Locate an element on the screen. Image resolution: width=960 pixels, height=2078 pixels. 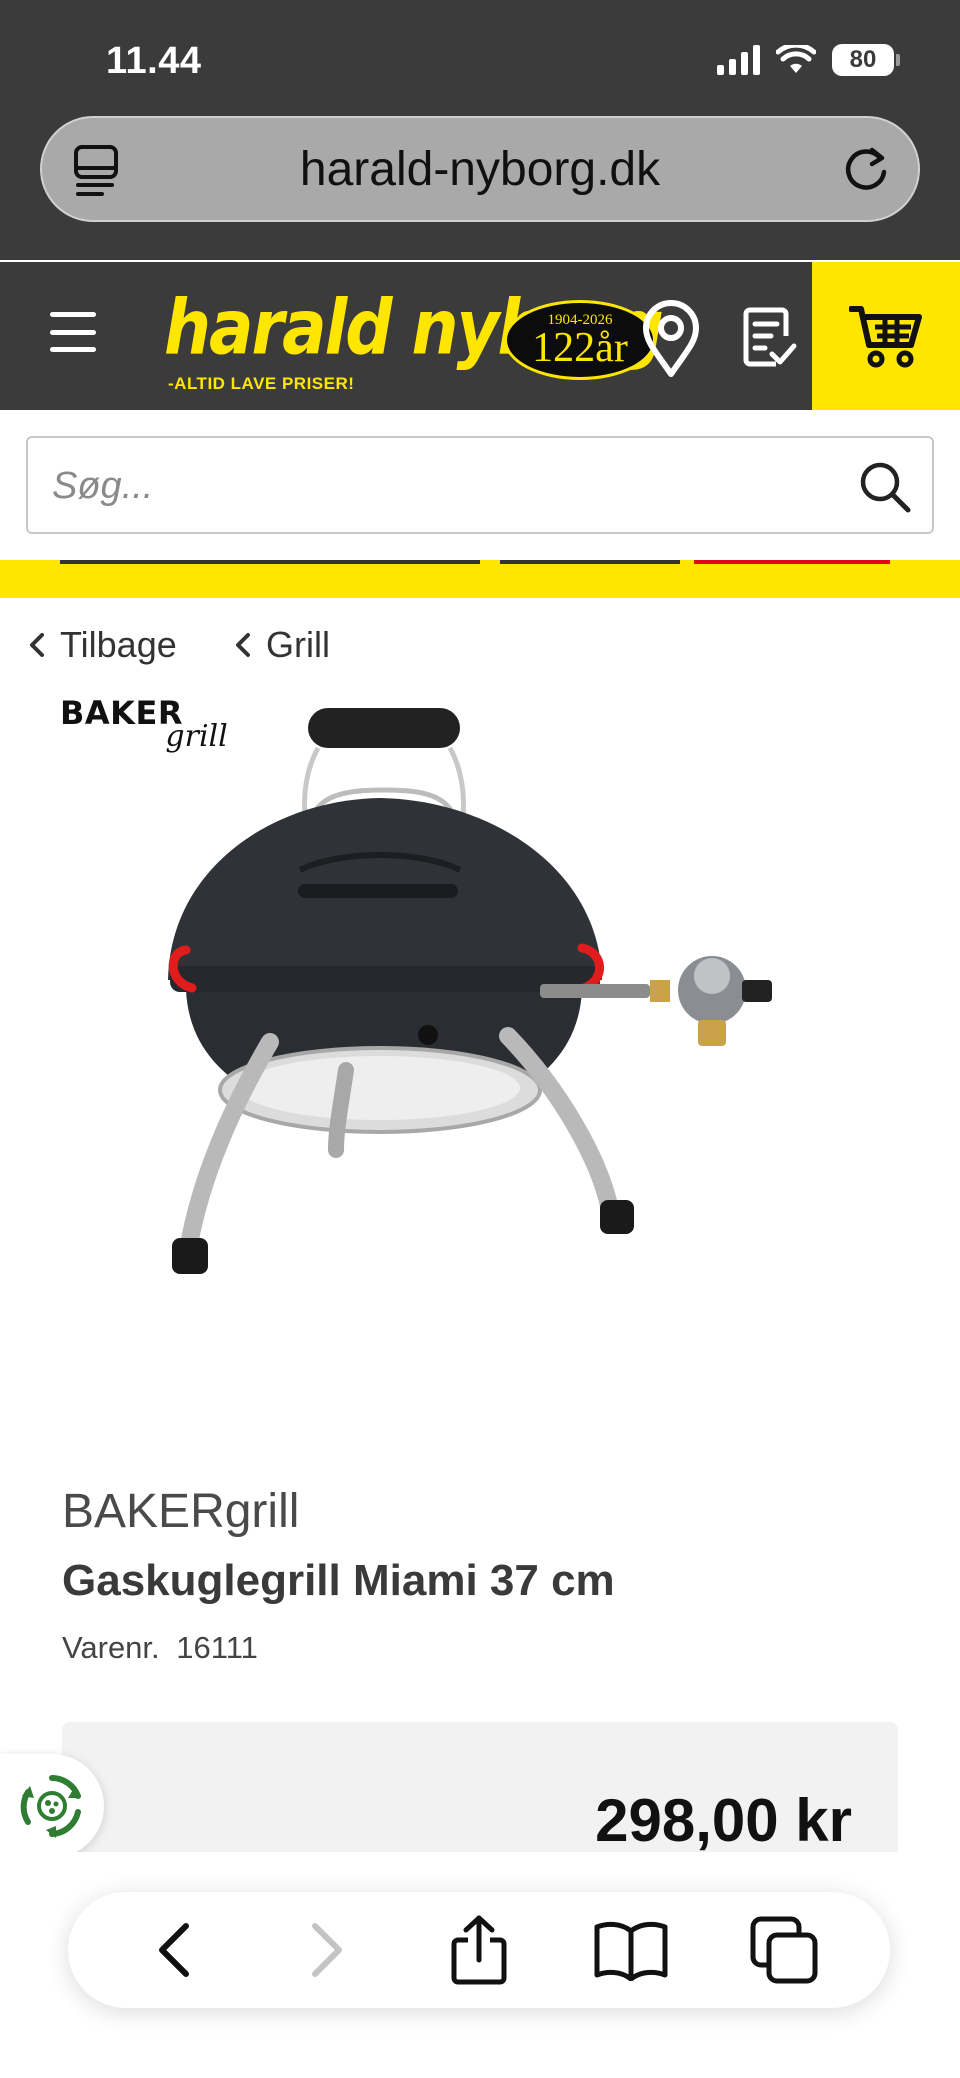
logo-tagline: -ALTID LAVE PRISER! is located at coordinates (261, 383).